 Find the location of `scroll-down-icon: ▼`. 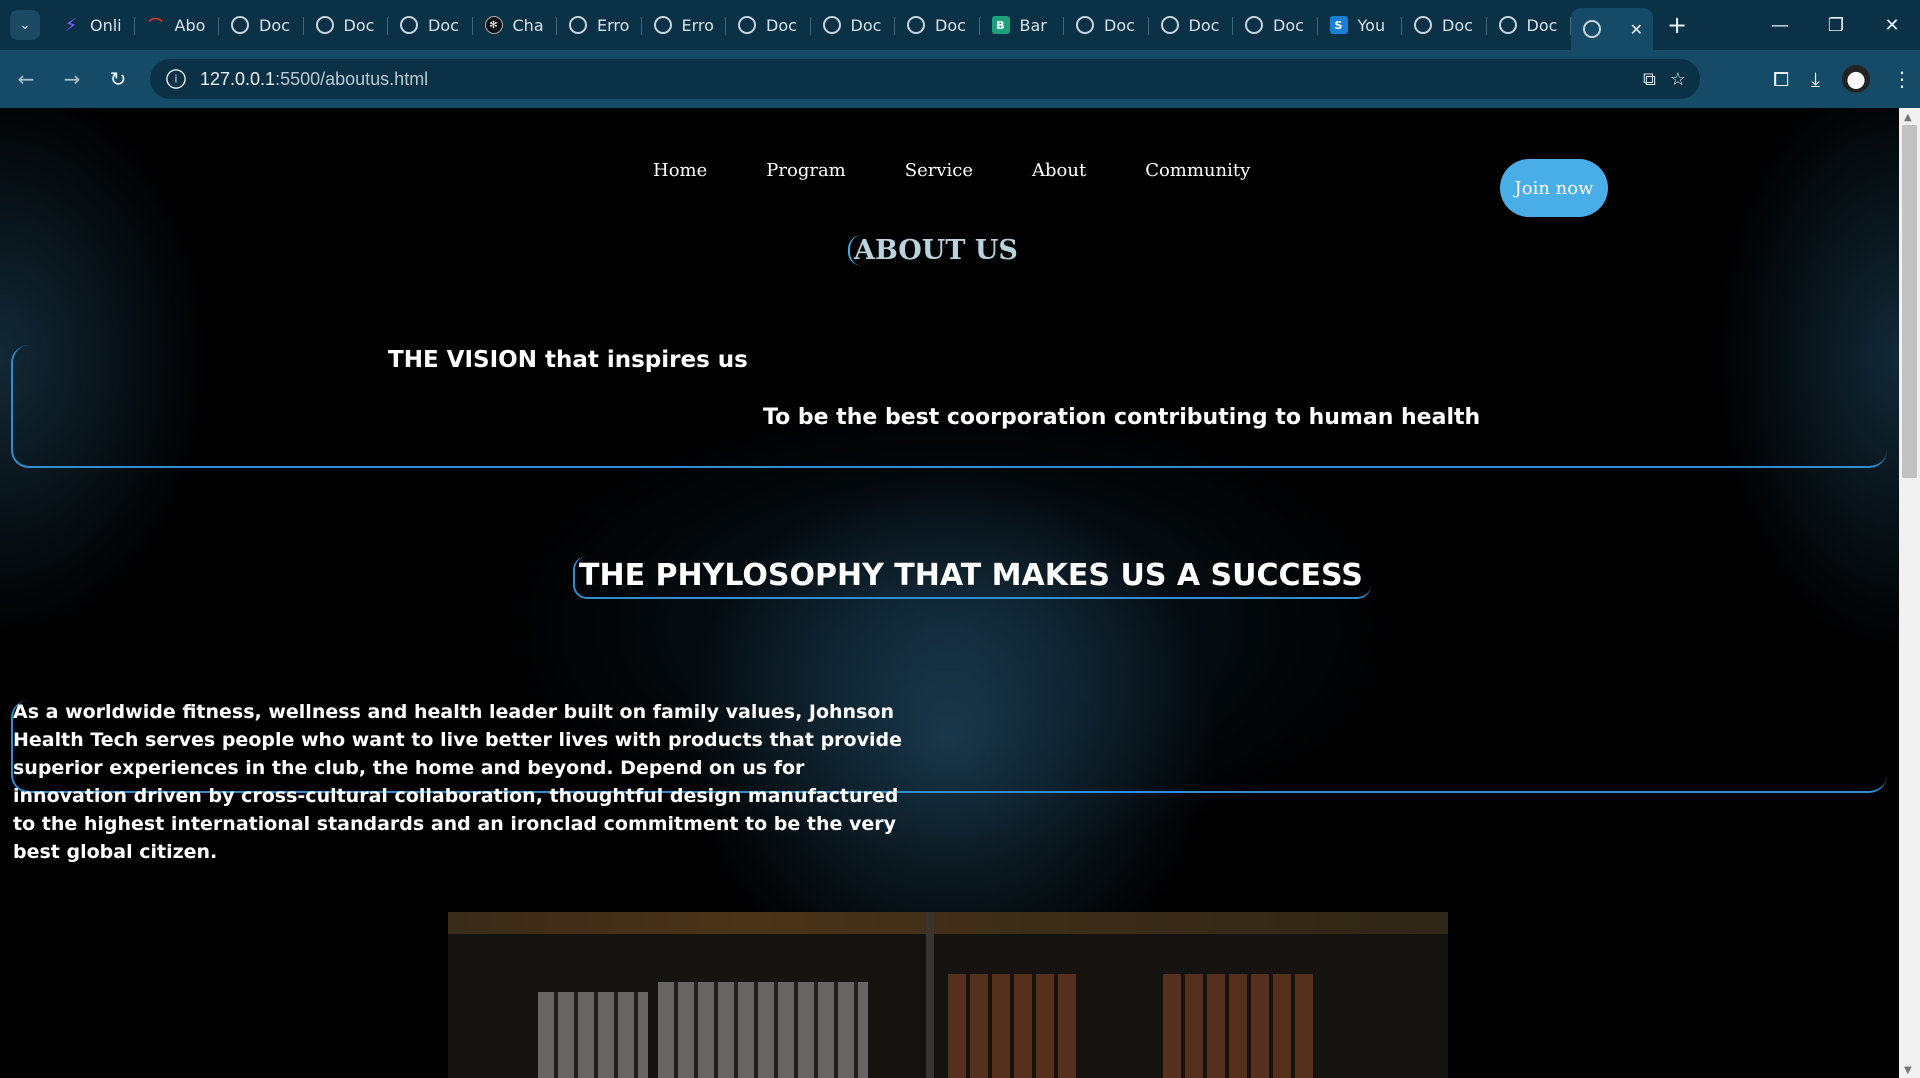

scroll-down-icon: ▼ is located at coordinates (1908, 1070).